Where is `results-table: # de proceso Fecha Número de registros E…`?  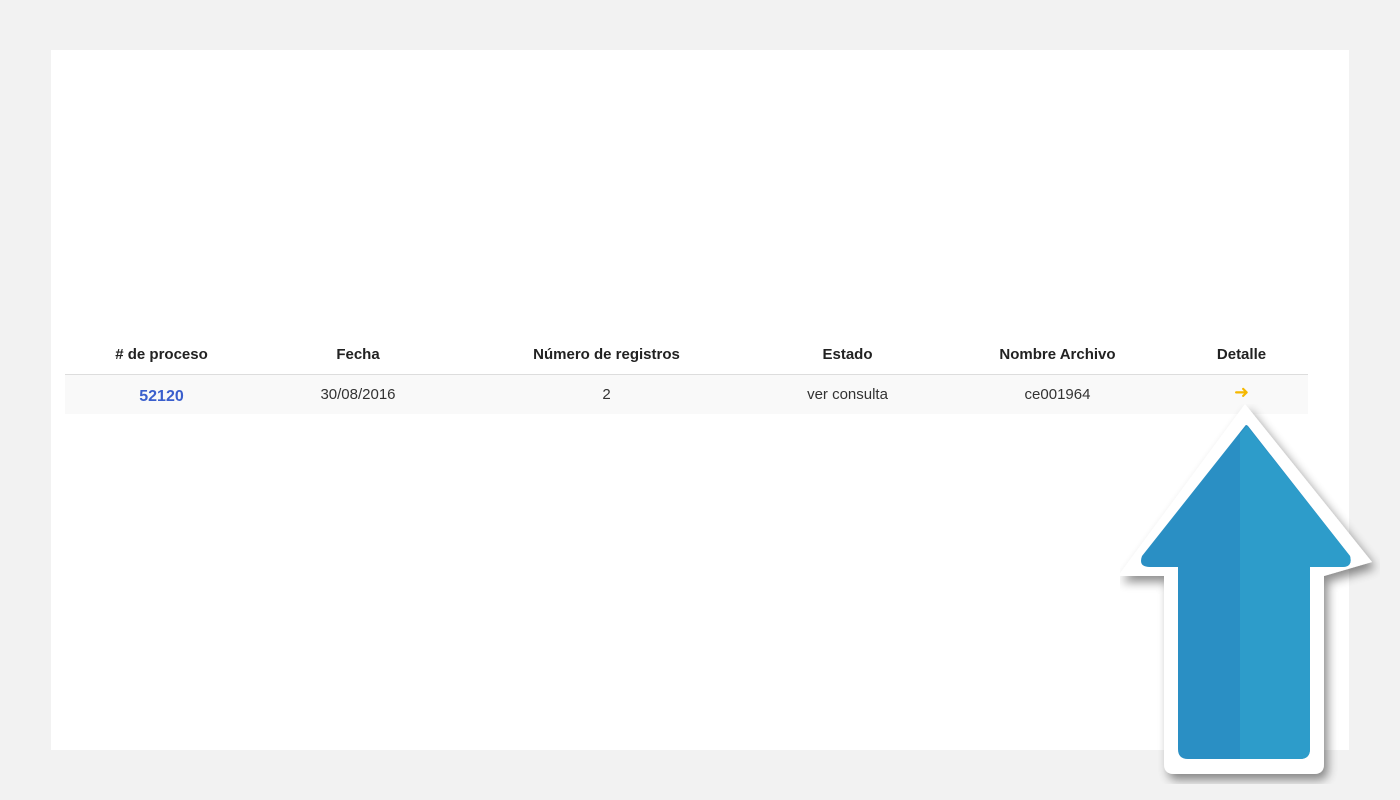
results-table: # de proceso Fecha Número de registros E… is located at coordinates (686, 374).